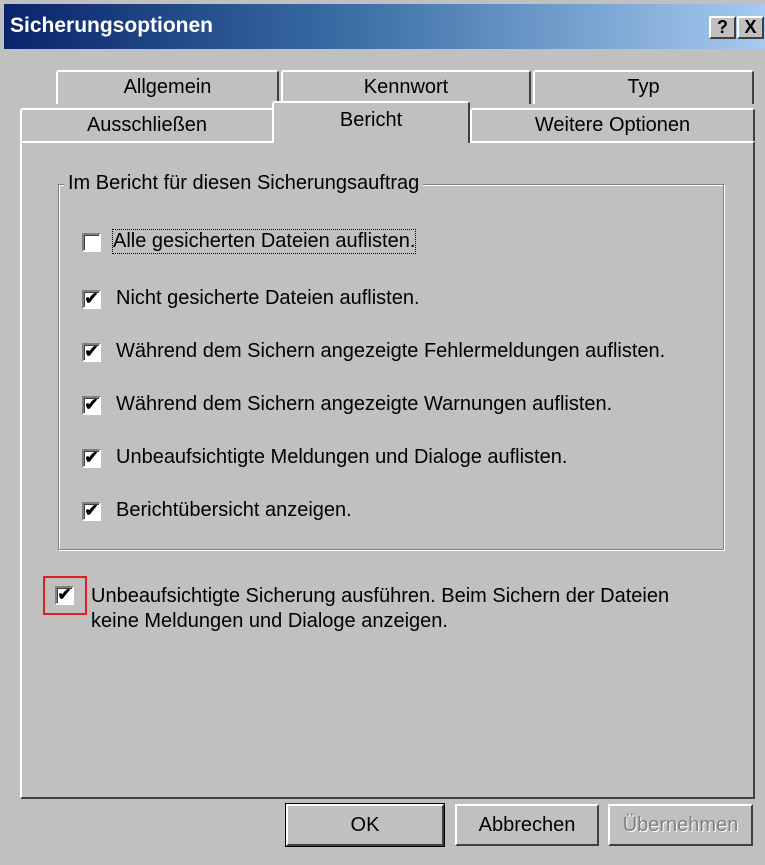 The width and height of the screenshot is (765, 865). I want to click on tab-ausschliessen: Ausschließen, so click(147, 124).